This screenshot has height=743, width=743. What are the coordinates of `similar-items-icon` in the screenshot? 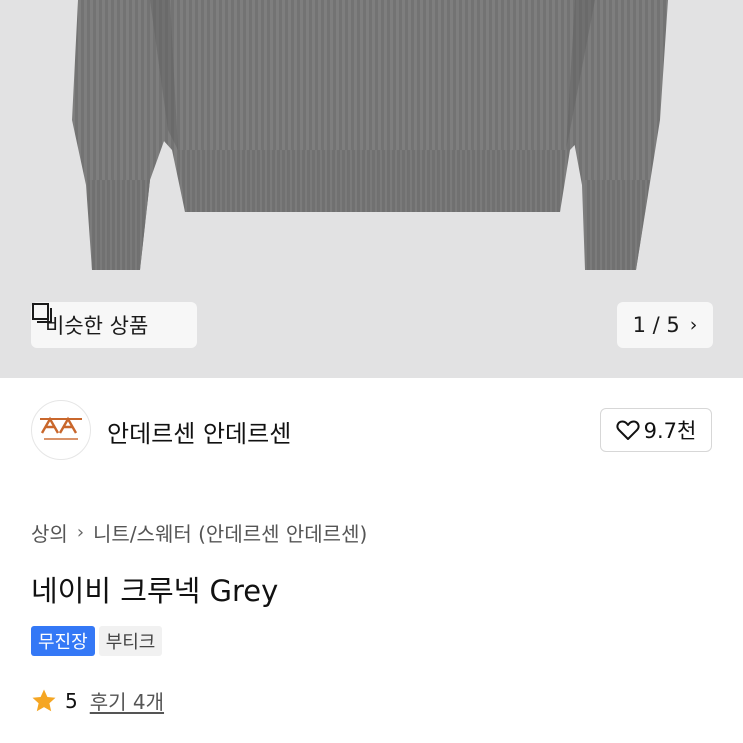 It's located at (42, 313).